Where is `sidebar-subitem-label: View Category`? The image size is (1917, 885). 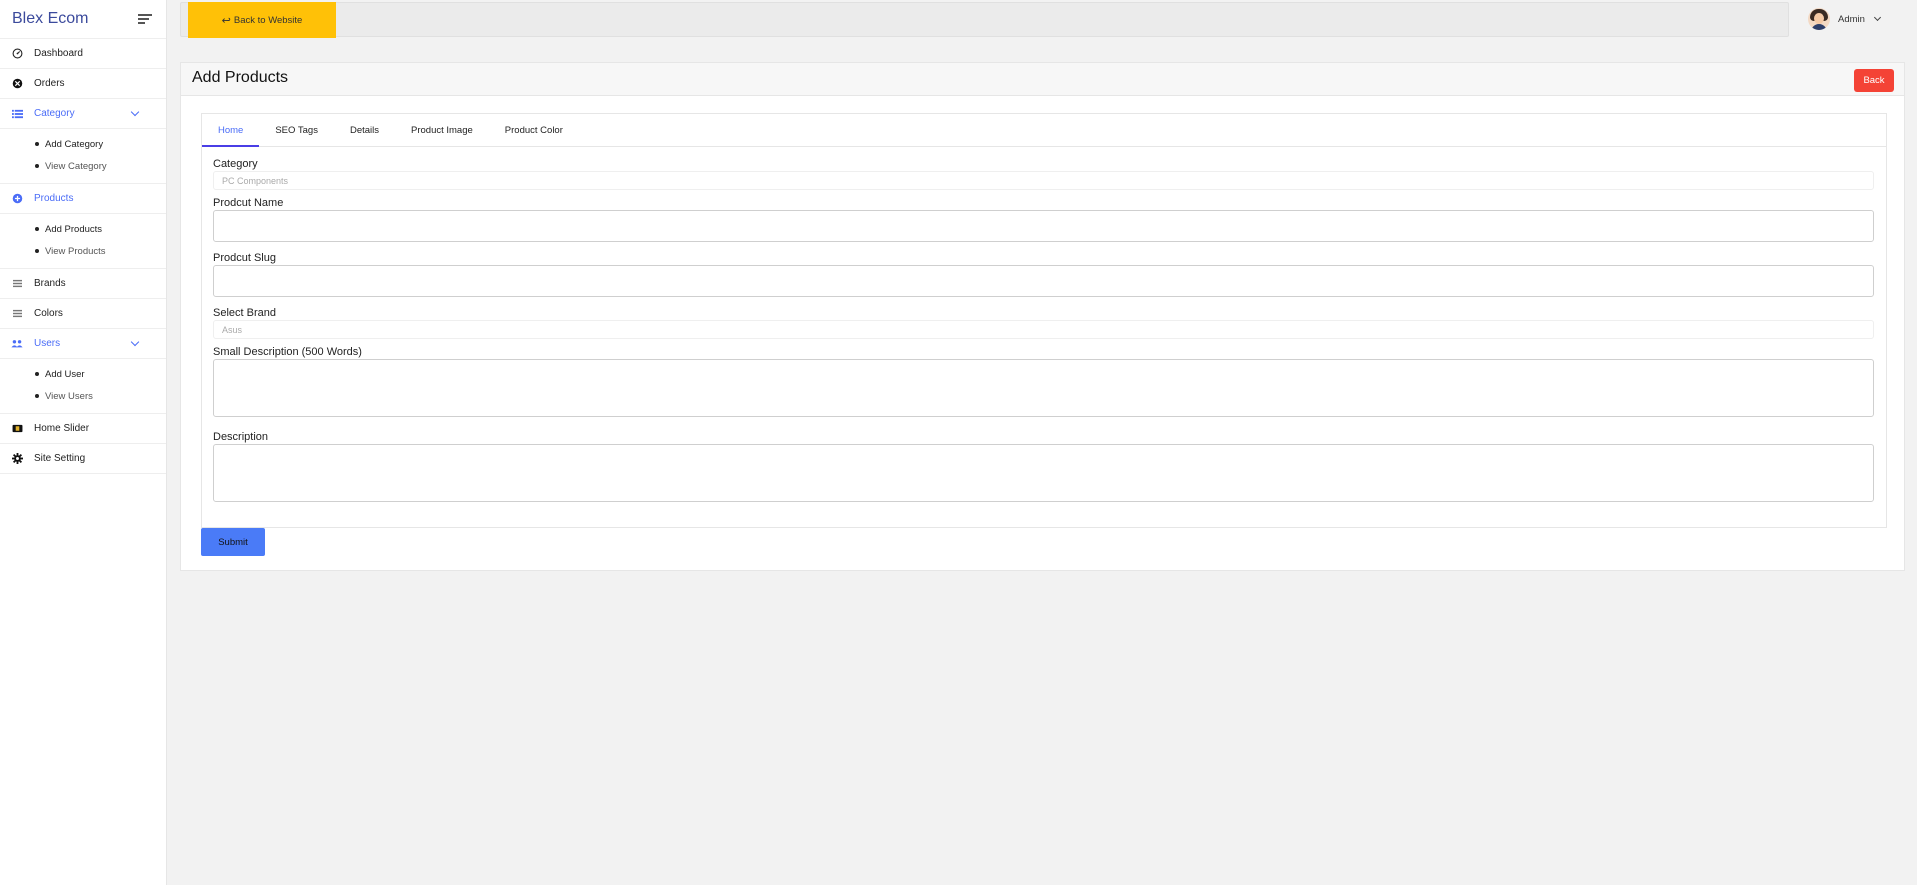 sidebar-subitem-label: View Category is located at coordinates (76, 166).